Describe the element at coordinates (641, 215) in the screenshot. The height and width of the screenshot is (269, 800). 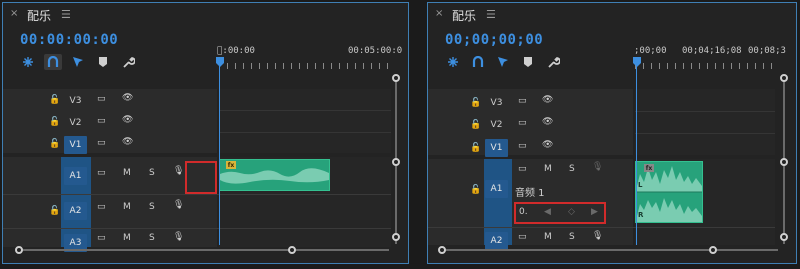
I see `right-channel-label: R` at that location.